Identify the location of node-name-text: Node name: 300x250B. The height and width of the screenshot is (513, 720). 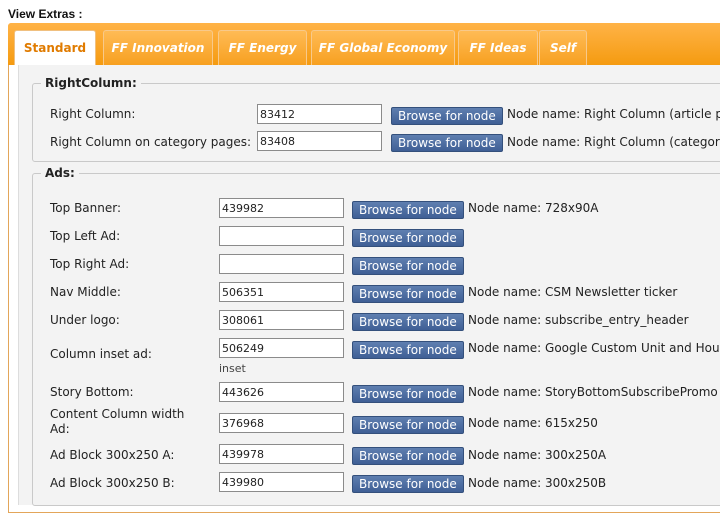
(537, 483).